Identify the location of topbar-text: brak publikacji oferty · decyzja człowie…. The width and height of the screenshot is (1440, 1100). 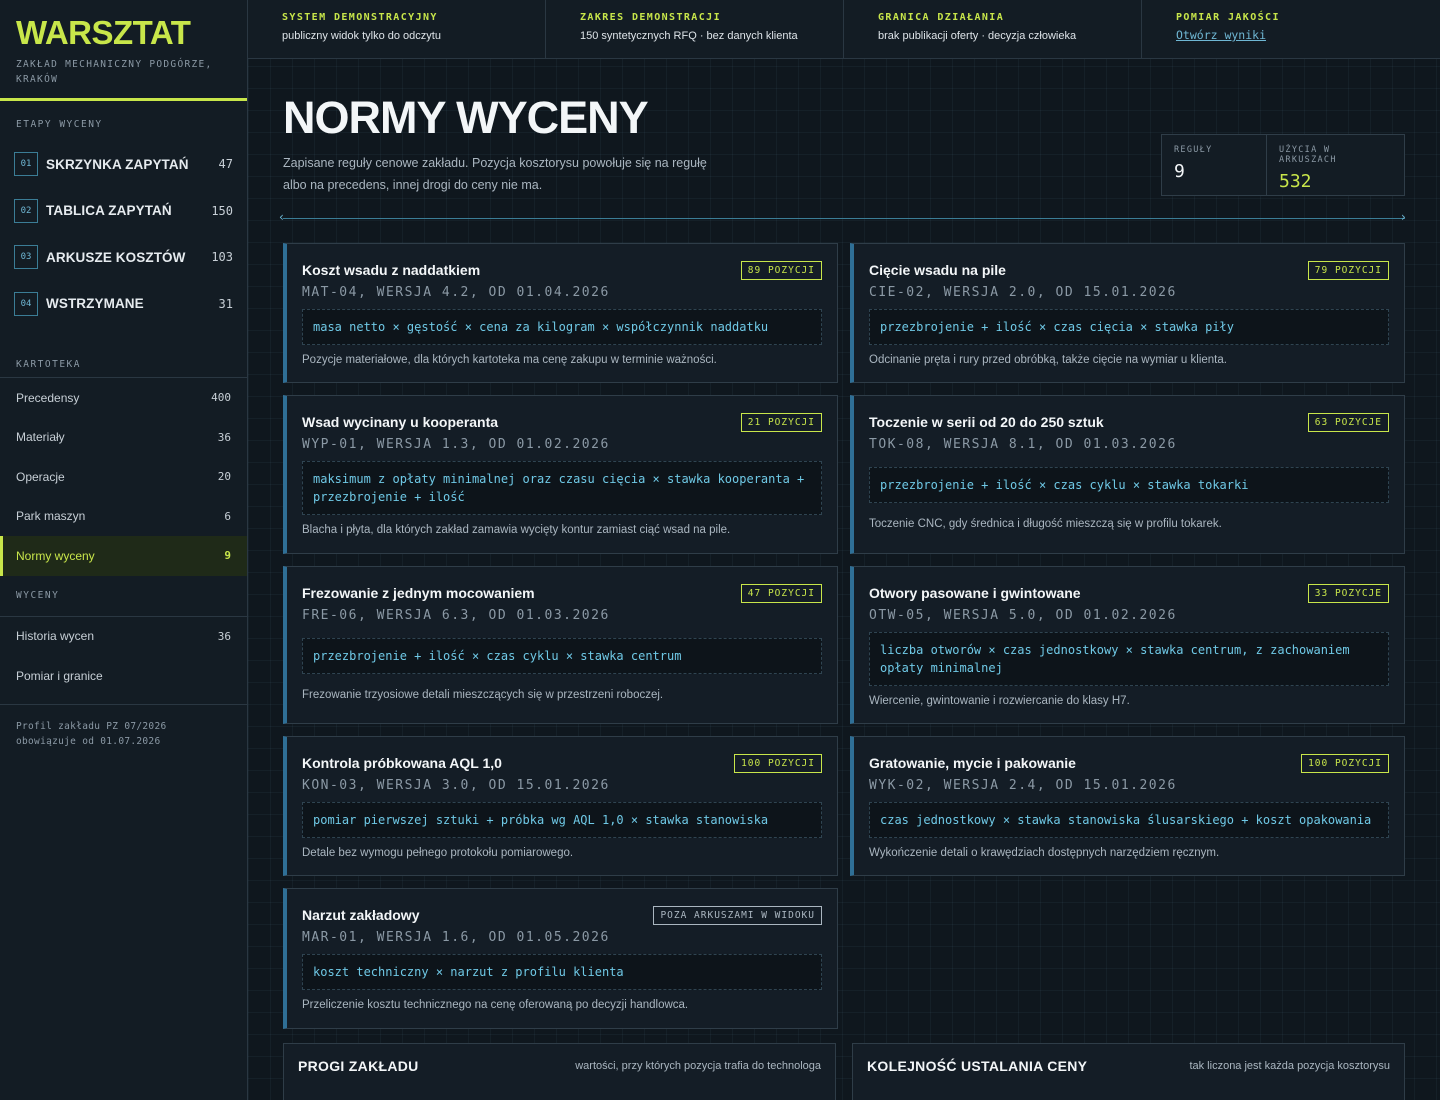
(977, 36).